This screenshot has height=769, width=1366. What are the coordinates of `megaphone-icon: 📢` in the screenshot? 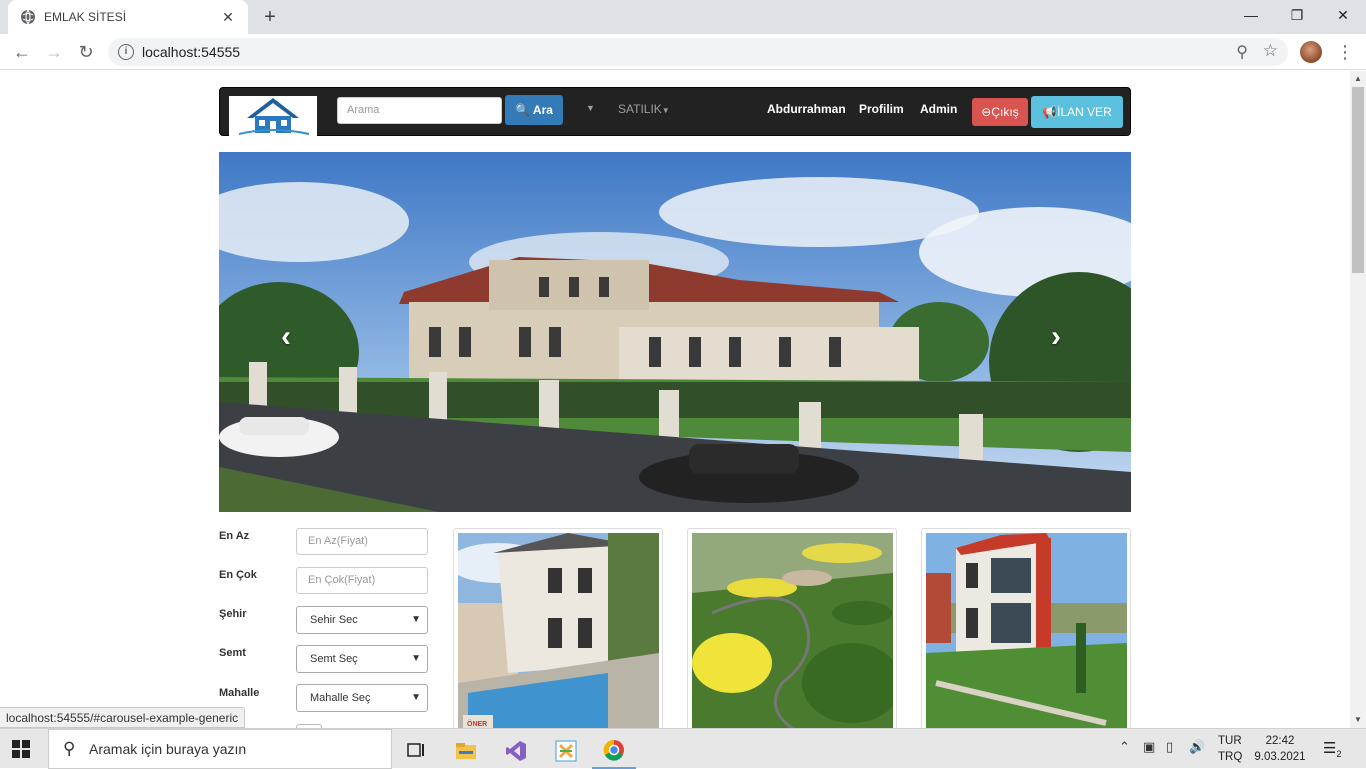 It's located at (1050, 112).